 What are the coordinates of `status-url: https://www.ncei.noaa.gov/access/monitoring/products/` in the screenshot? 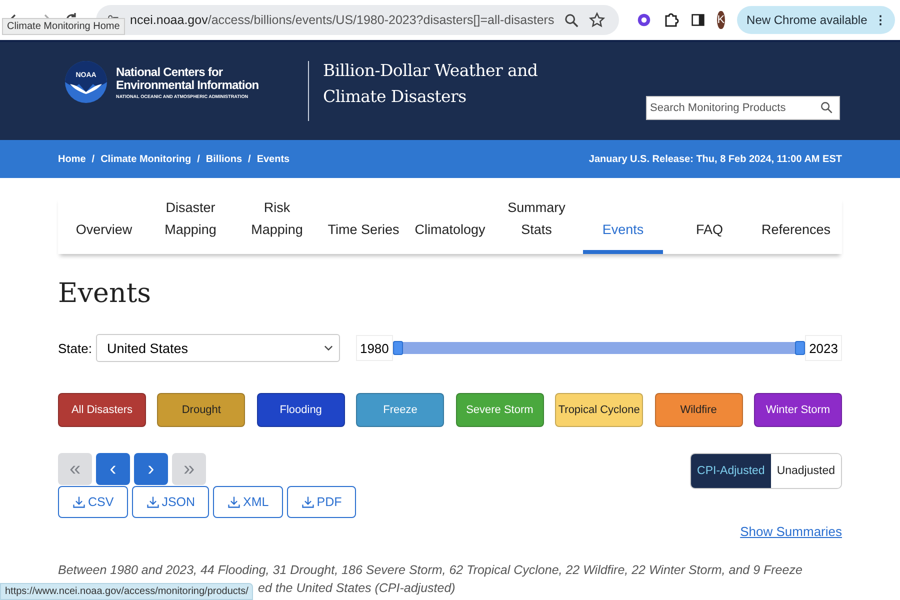 It's located at (127, 591).